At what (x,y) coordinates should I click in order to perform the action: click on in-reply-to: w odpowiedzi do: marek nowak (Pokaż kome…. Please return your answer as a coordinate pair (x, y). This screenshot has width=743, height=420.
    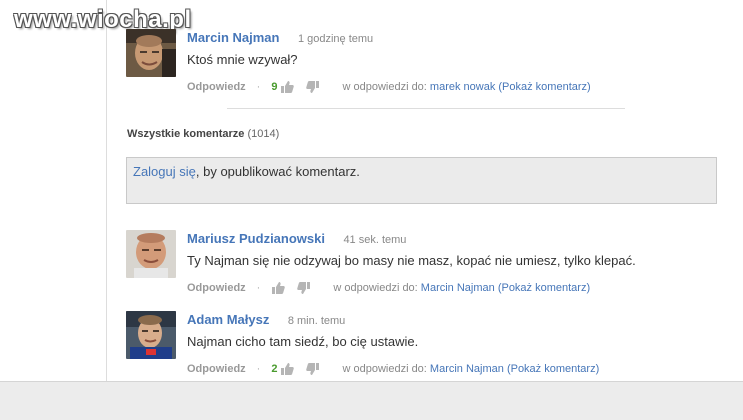
    Looking at the image, I should click on (466, 87).